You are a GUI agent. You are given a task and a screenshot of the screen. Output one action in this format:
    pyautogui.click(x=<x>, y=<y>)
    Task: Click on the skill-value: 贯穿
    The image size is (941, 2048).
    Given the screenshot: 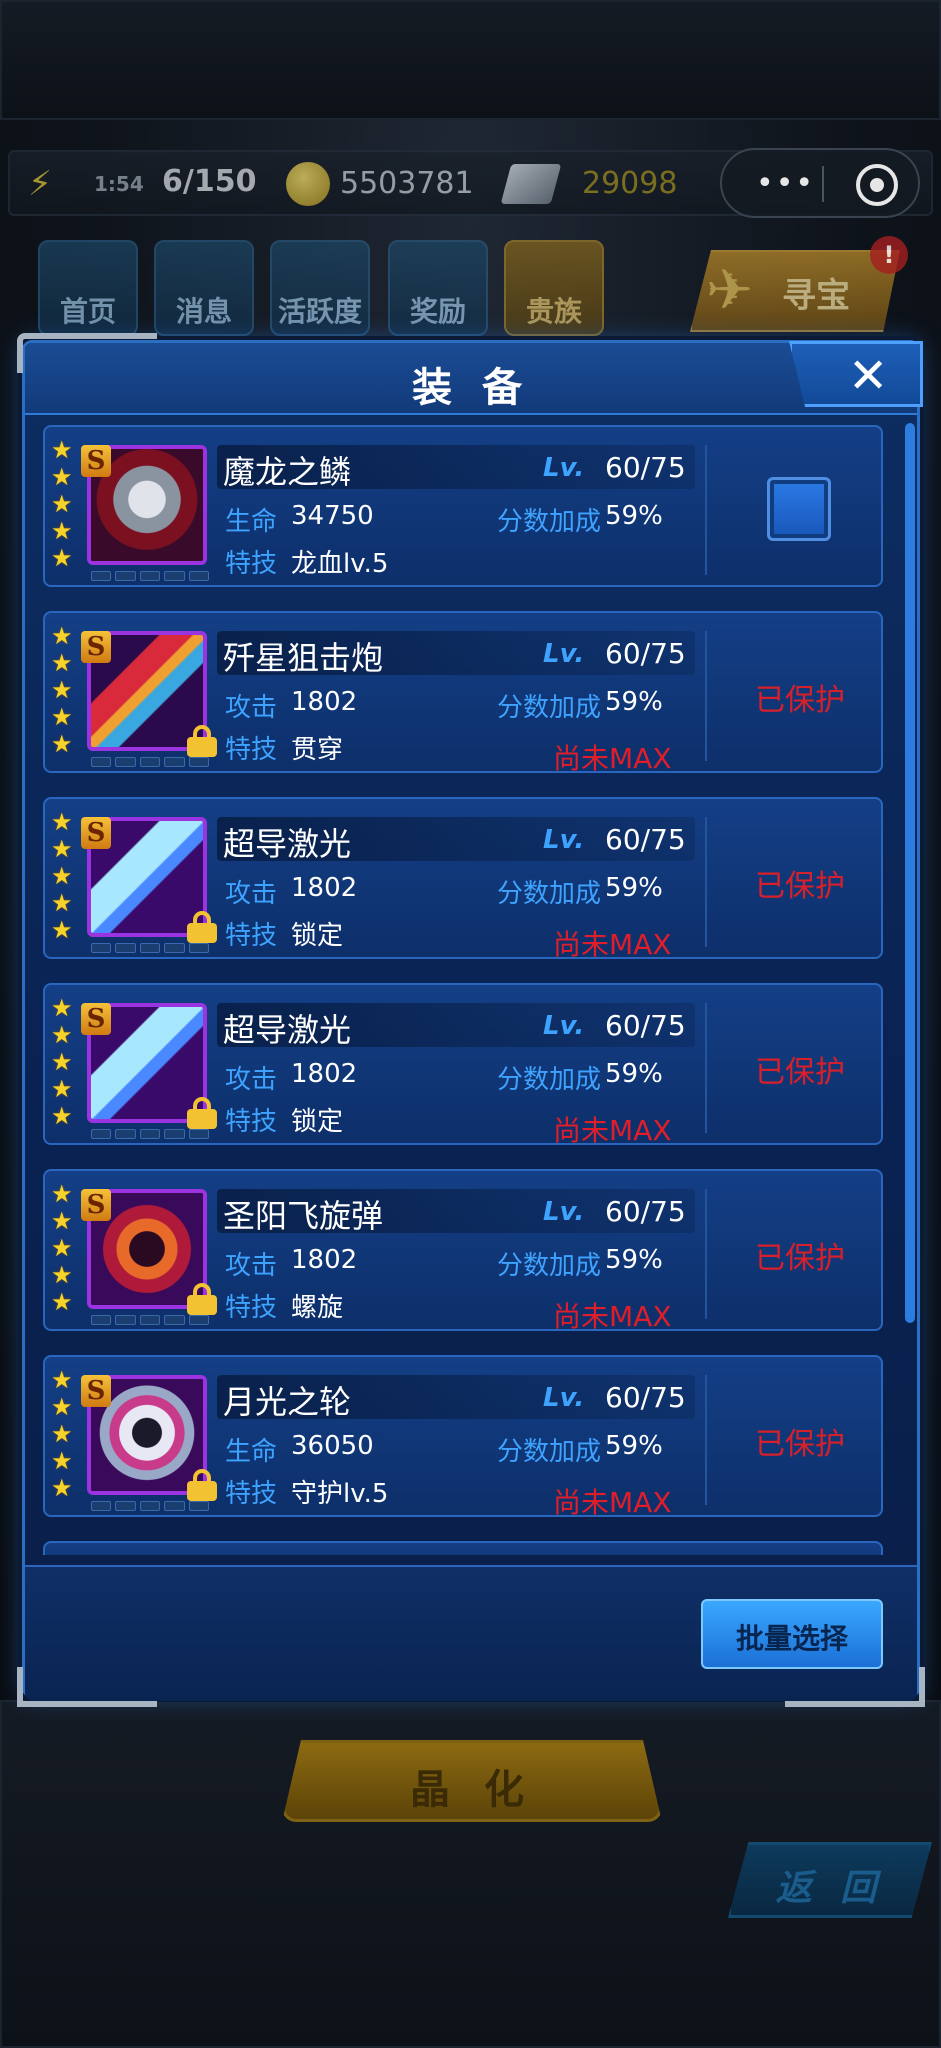 What is the action you would take?
    pyautogui.click(x=317, y=750)
    